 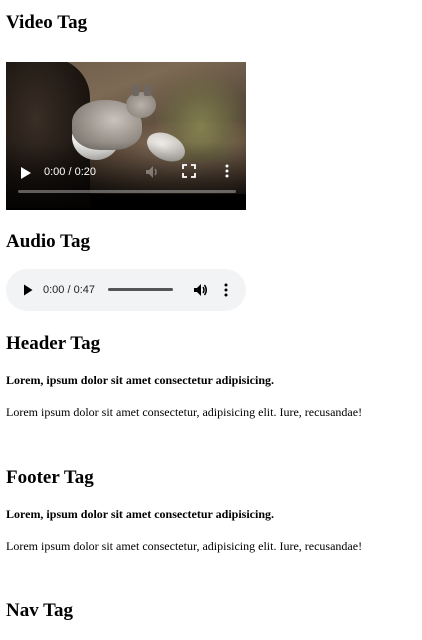 What do you see at coordinates (69, 290) in the screenshot?
I see `audio-time-display: 0:00 / 0:47` at bounding box center [69, 290].